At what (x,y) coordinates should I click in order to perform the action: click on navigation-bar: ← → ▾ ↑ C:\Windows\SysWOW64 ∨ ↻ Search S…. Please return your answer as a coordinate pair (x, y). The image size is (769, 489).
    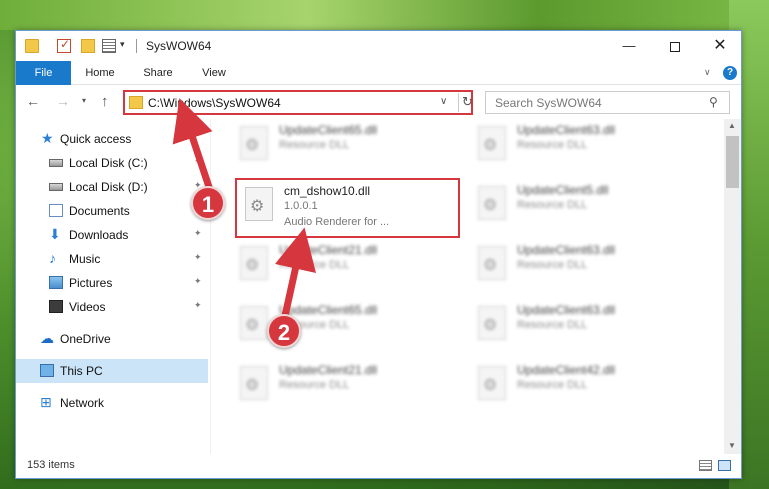
    Looking at the image, I should click on (378, 102).